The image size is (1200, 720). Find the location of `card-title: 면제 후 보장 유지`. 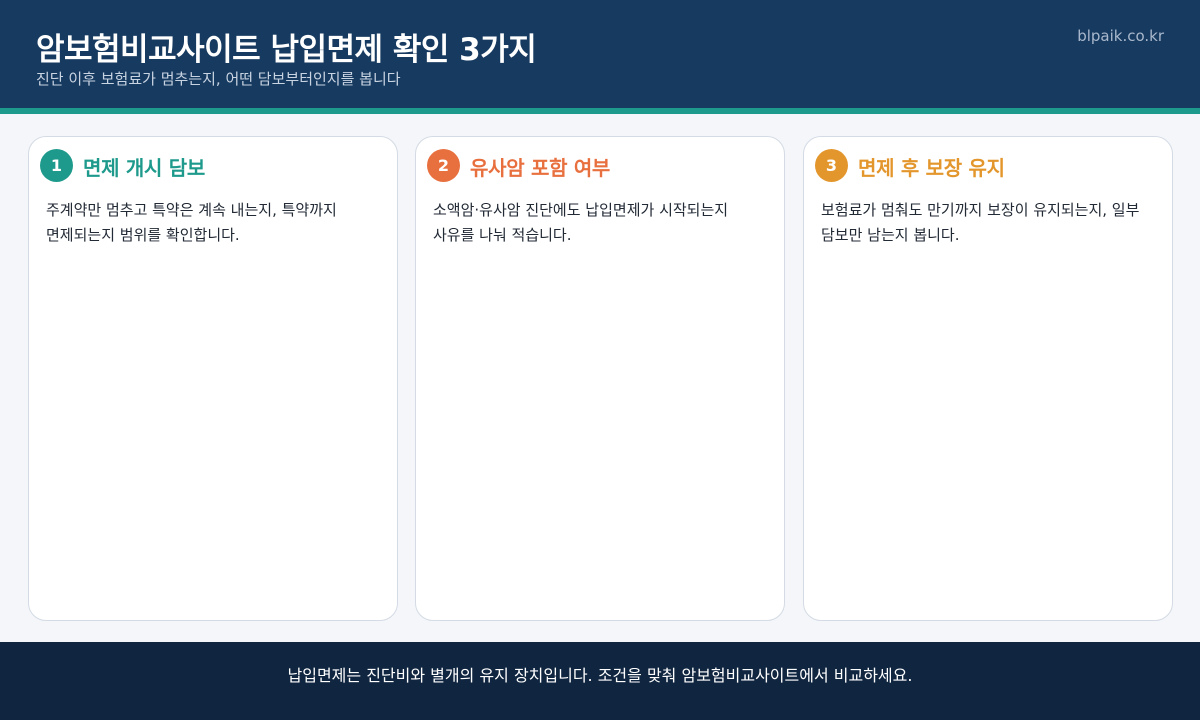

card-title: 면제 후 보장 유지 is located at coordinates (931, 168).